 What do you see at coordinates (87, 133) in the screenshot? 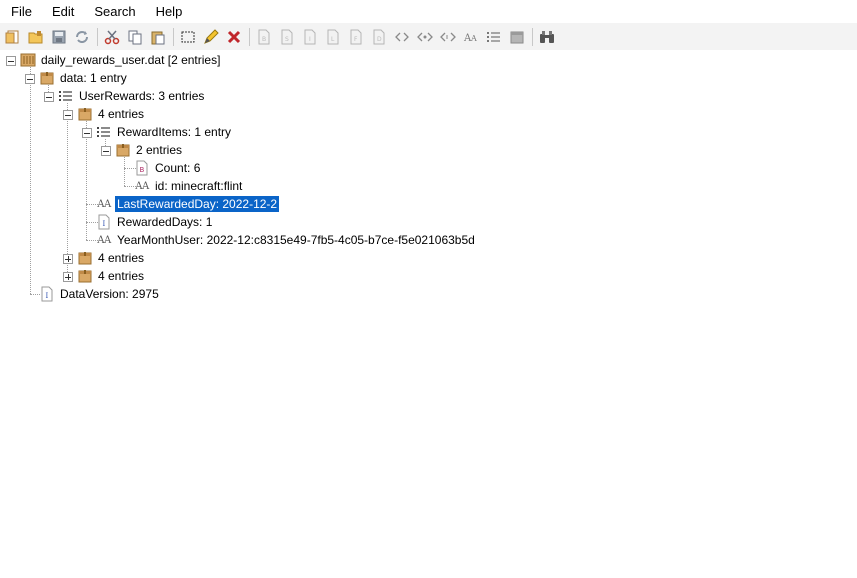
I see `collapse-rewarditems-toggle` at bounding box center [87, 133].